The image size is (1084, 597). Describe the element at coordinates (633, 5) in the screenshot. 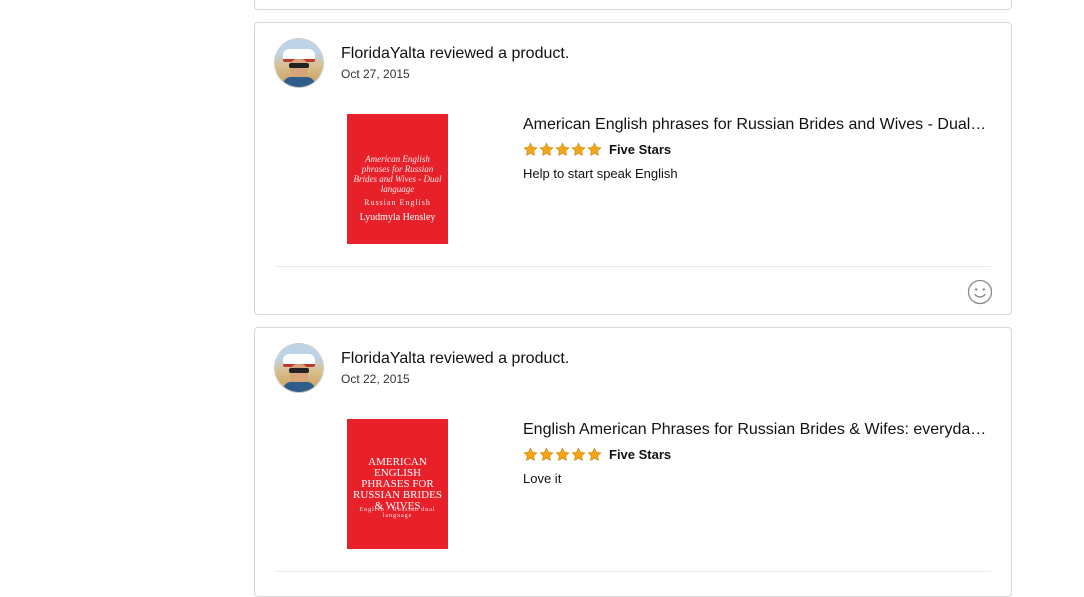

I see `previous-review-card` at that location.